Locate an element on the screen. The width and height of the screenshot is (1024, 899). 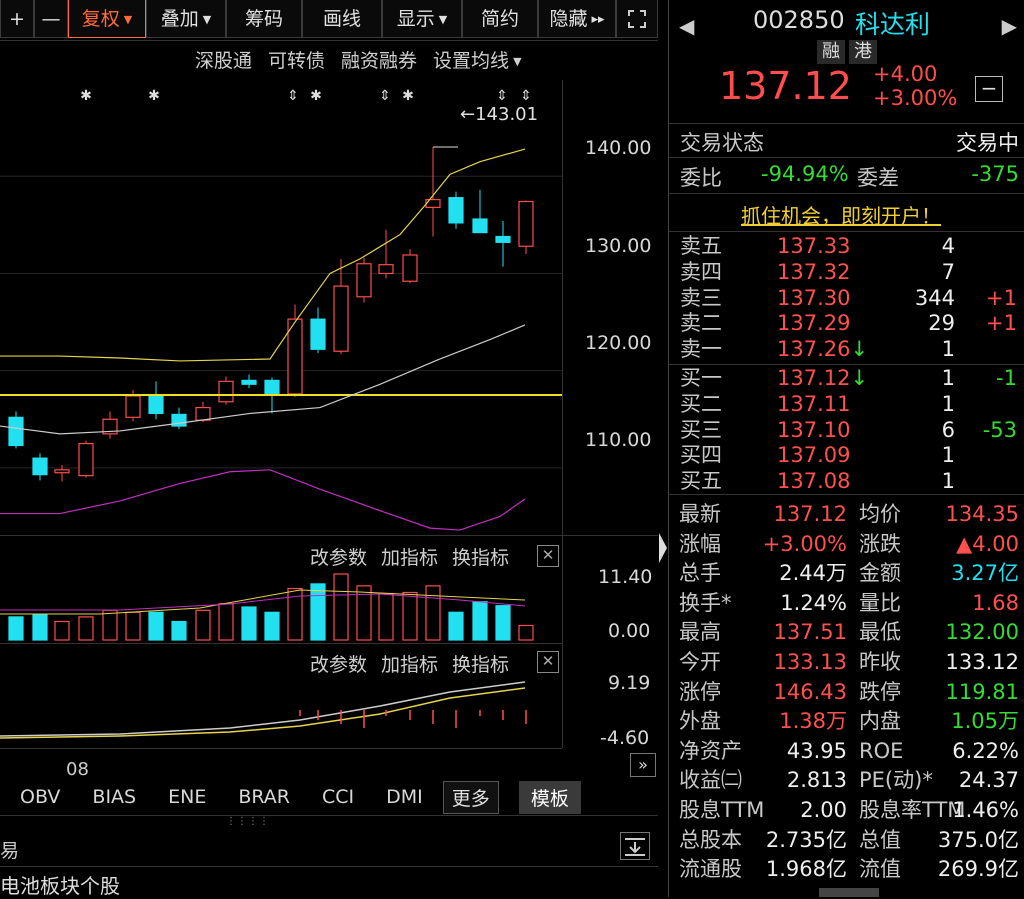
stat-label: 股息率TTM is located at coordinates (912, 810).